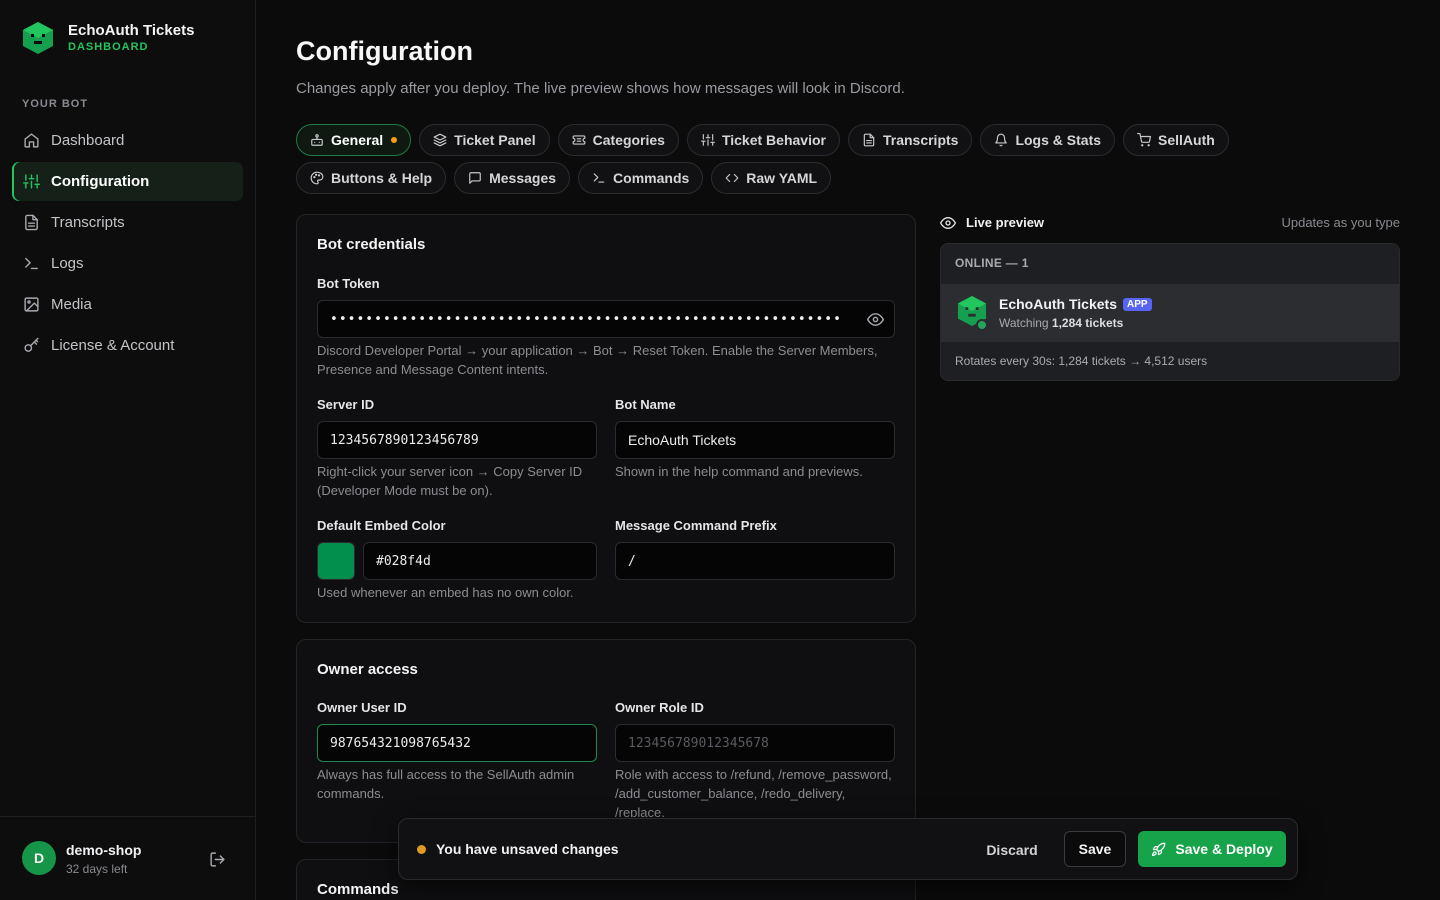  Describe the element at coordinates (38, 38) in the screenshot. I see `cube-logo-icon` at that location.